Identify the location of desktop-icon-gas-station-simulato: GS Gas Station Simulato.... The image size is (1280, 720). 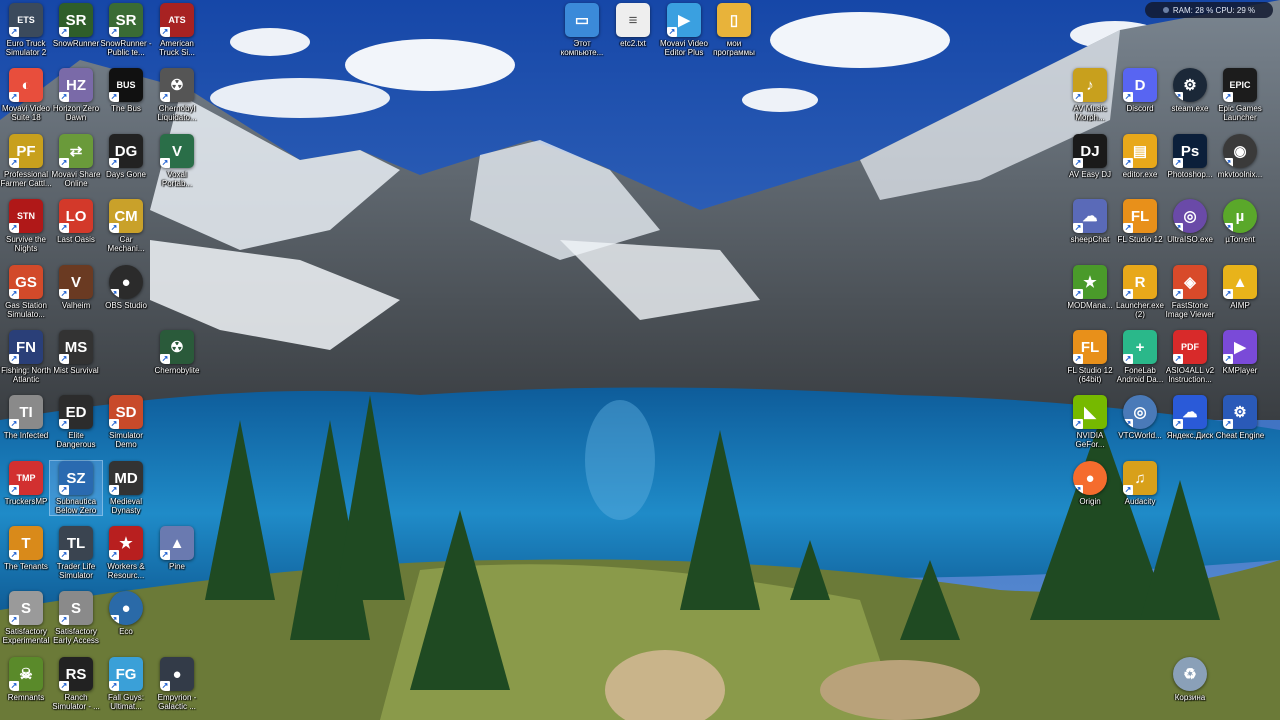
(26, 292).